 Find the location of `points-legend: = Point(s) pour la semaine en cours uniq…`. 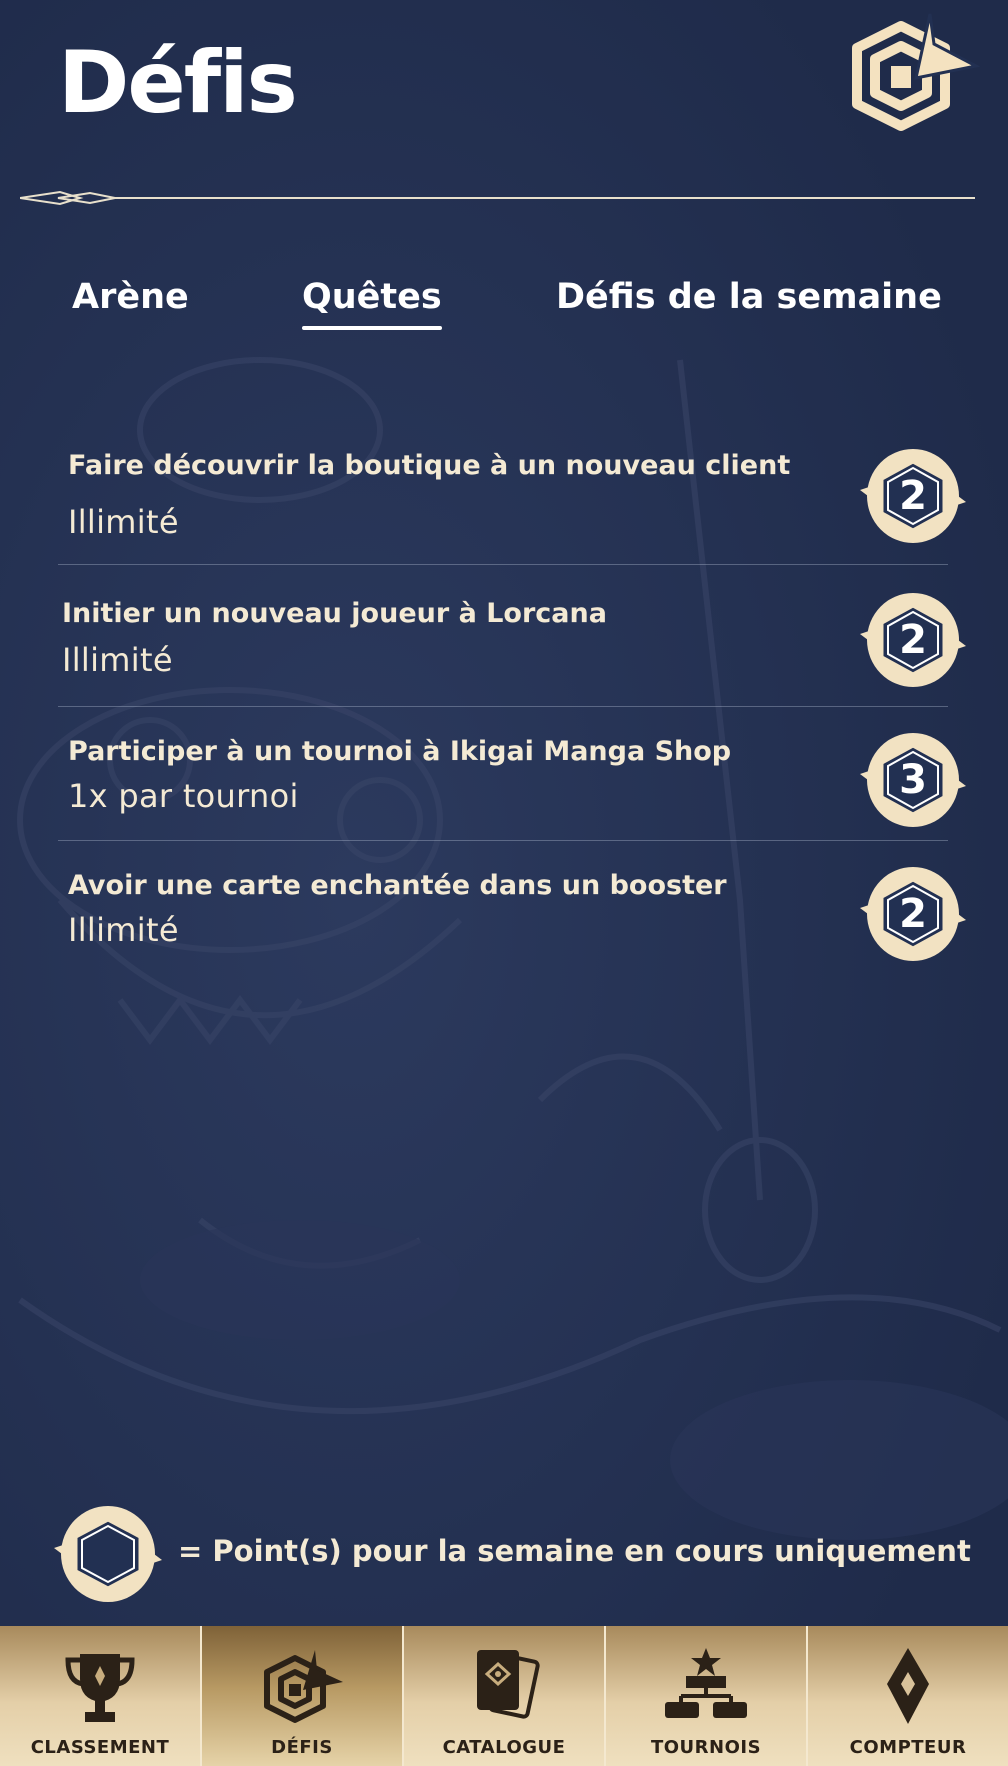

points-legend: = Point(s) pour la semaine en cours uniq… is located at coordinates (522, 1554).